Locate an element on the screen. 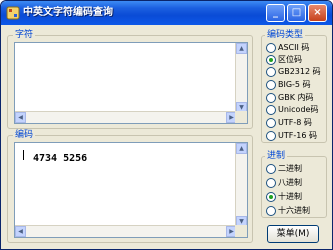  radio-label: GBK 内码 is located at coordinates (296, 97).